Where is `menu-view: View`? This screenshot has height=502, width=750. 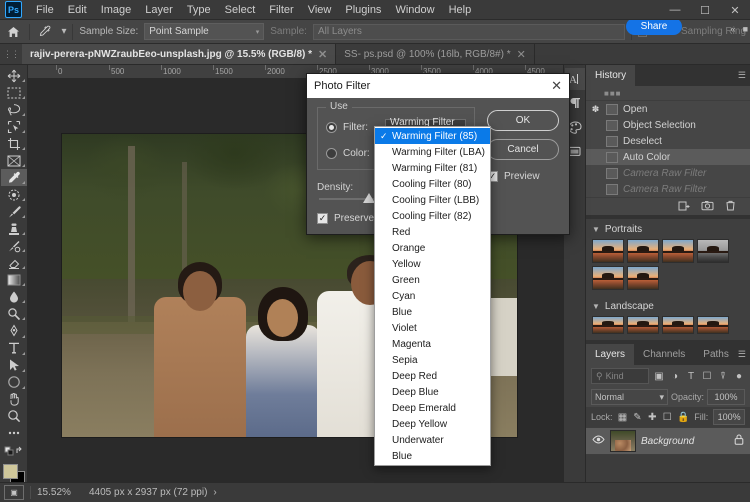
menu-view: View is located at coordinates (320, 10).